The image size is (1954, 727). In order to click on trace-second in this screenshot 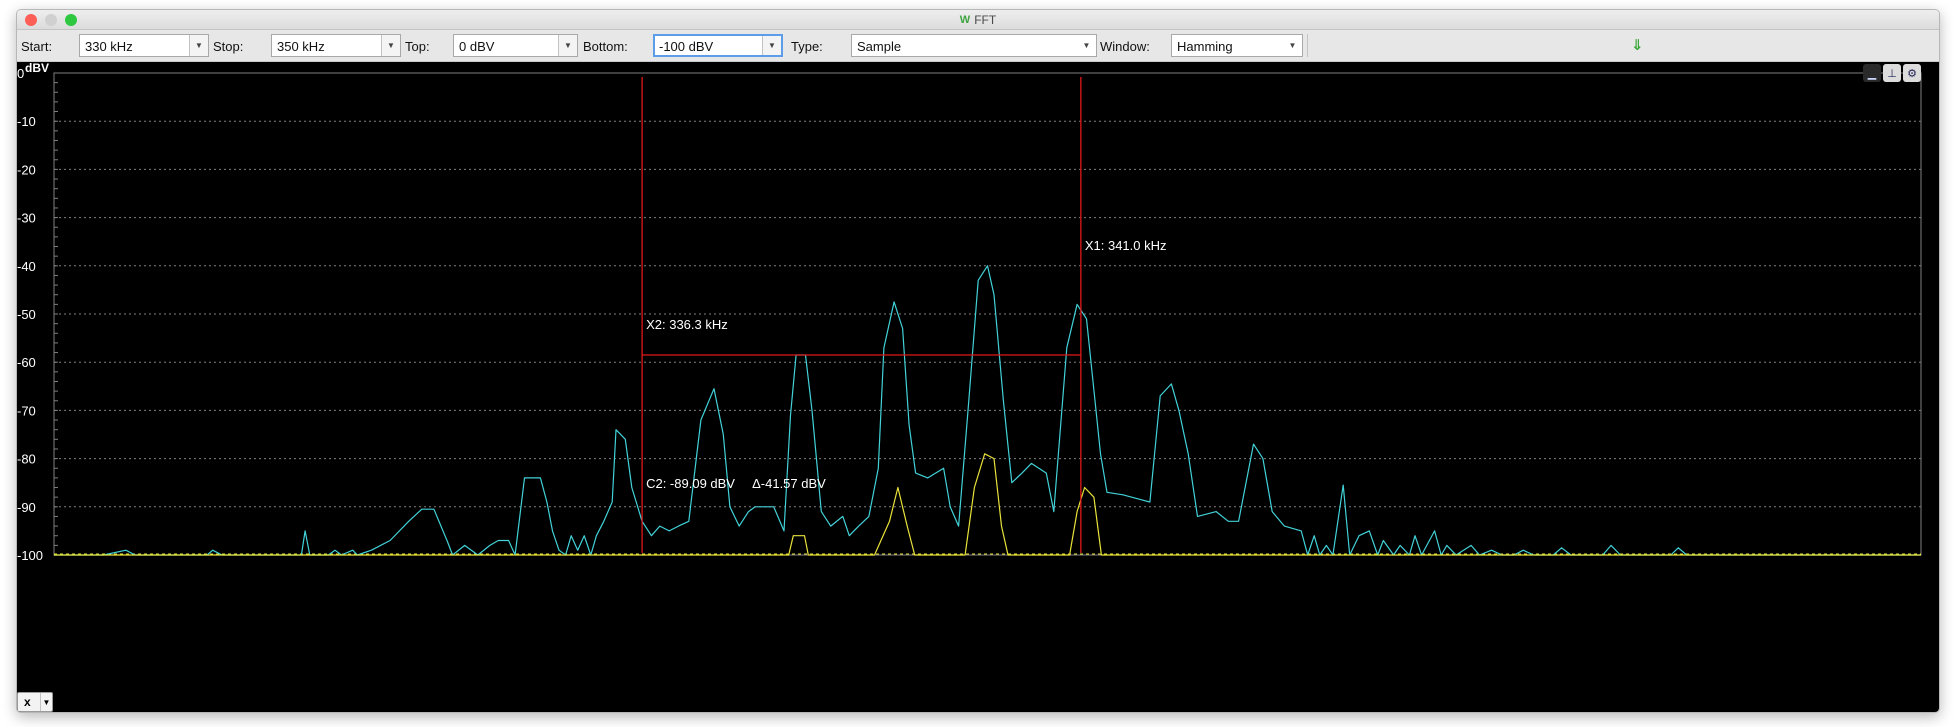, I will do `click(987, 504)`.